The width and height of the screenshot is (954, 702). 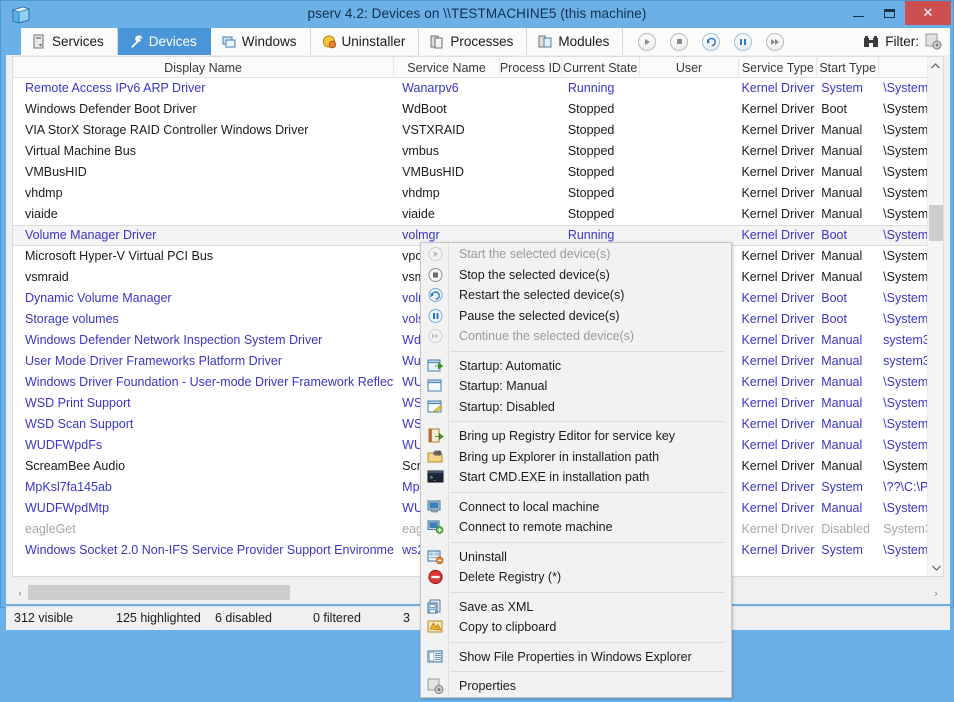 I want to click on menu-item-label: Delete Registry (*), so click(x=510, y=577).